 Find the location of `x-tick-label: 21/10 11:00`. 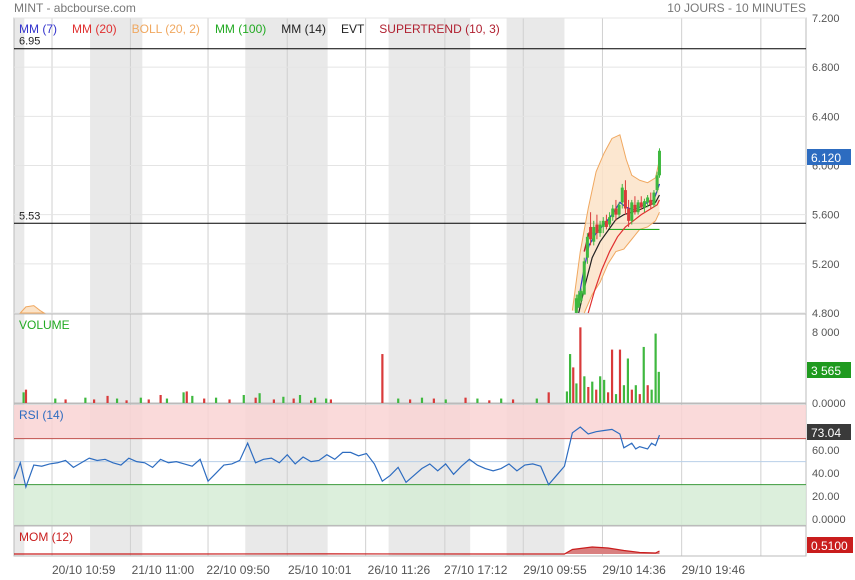

x-tick-label: 21/10 11:00 is located at coordinates (163, 570).